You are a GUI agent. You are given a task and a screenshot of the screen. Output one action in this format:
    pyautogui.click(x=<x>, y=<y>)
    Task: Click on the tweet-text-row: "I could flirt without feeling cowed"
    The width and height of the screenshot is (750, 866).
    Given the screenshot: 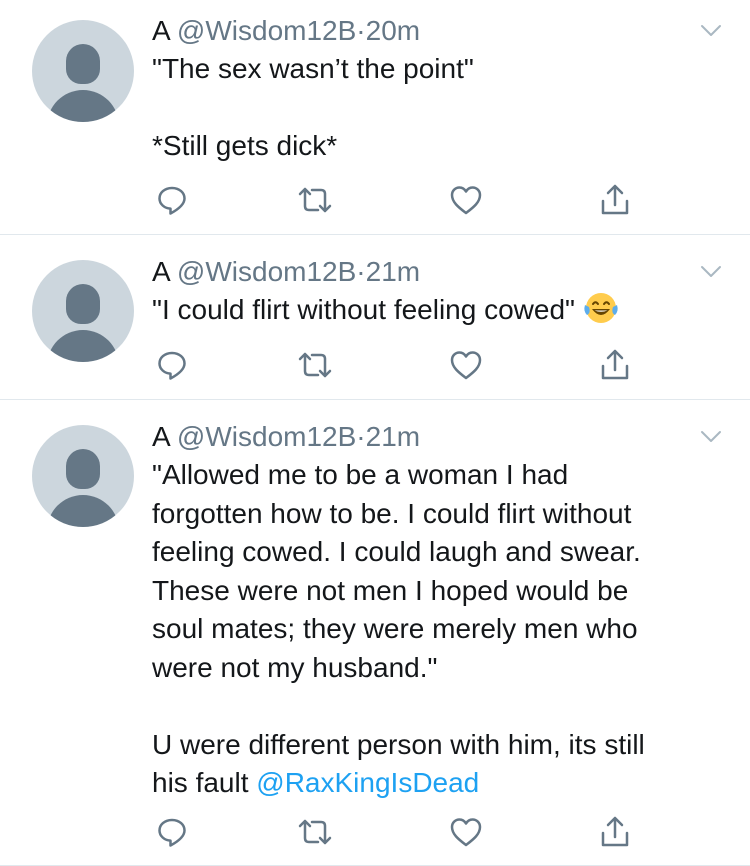 What is the action you would take?
    pyautogui.click(x=436, y=310)
    